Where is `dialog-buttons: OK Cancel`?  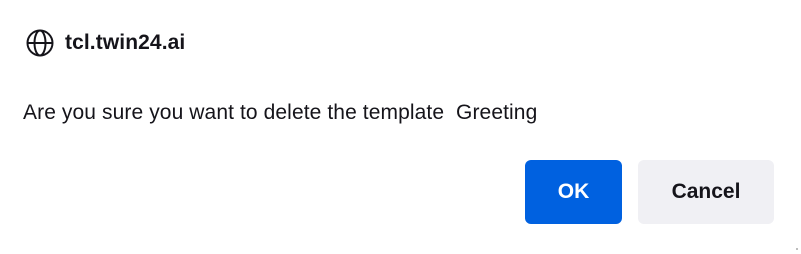
dialog-buttons: OK Cancel is located at coordinates (649, 192).